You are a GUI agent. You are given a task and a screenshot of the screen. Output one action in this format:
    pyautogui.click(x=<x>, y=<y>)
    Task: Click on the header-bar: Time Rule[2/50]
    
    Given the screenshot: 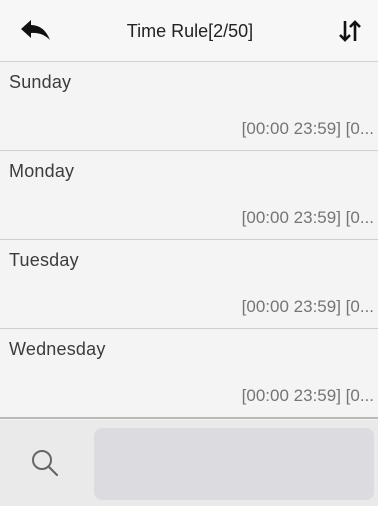 What is the action you would take?
    pyautogui.click(x=189, y=31)
    